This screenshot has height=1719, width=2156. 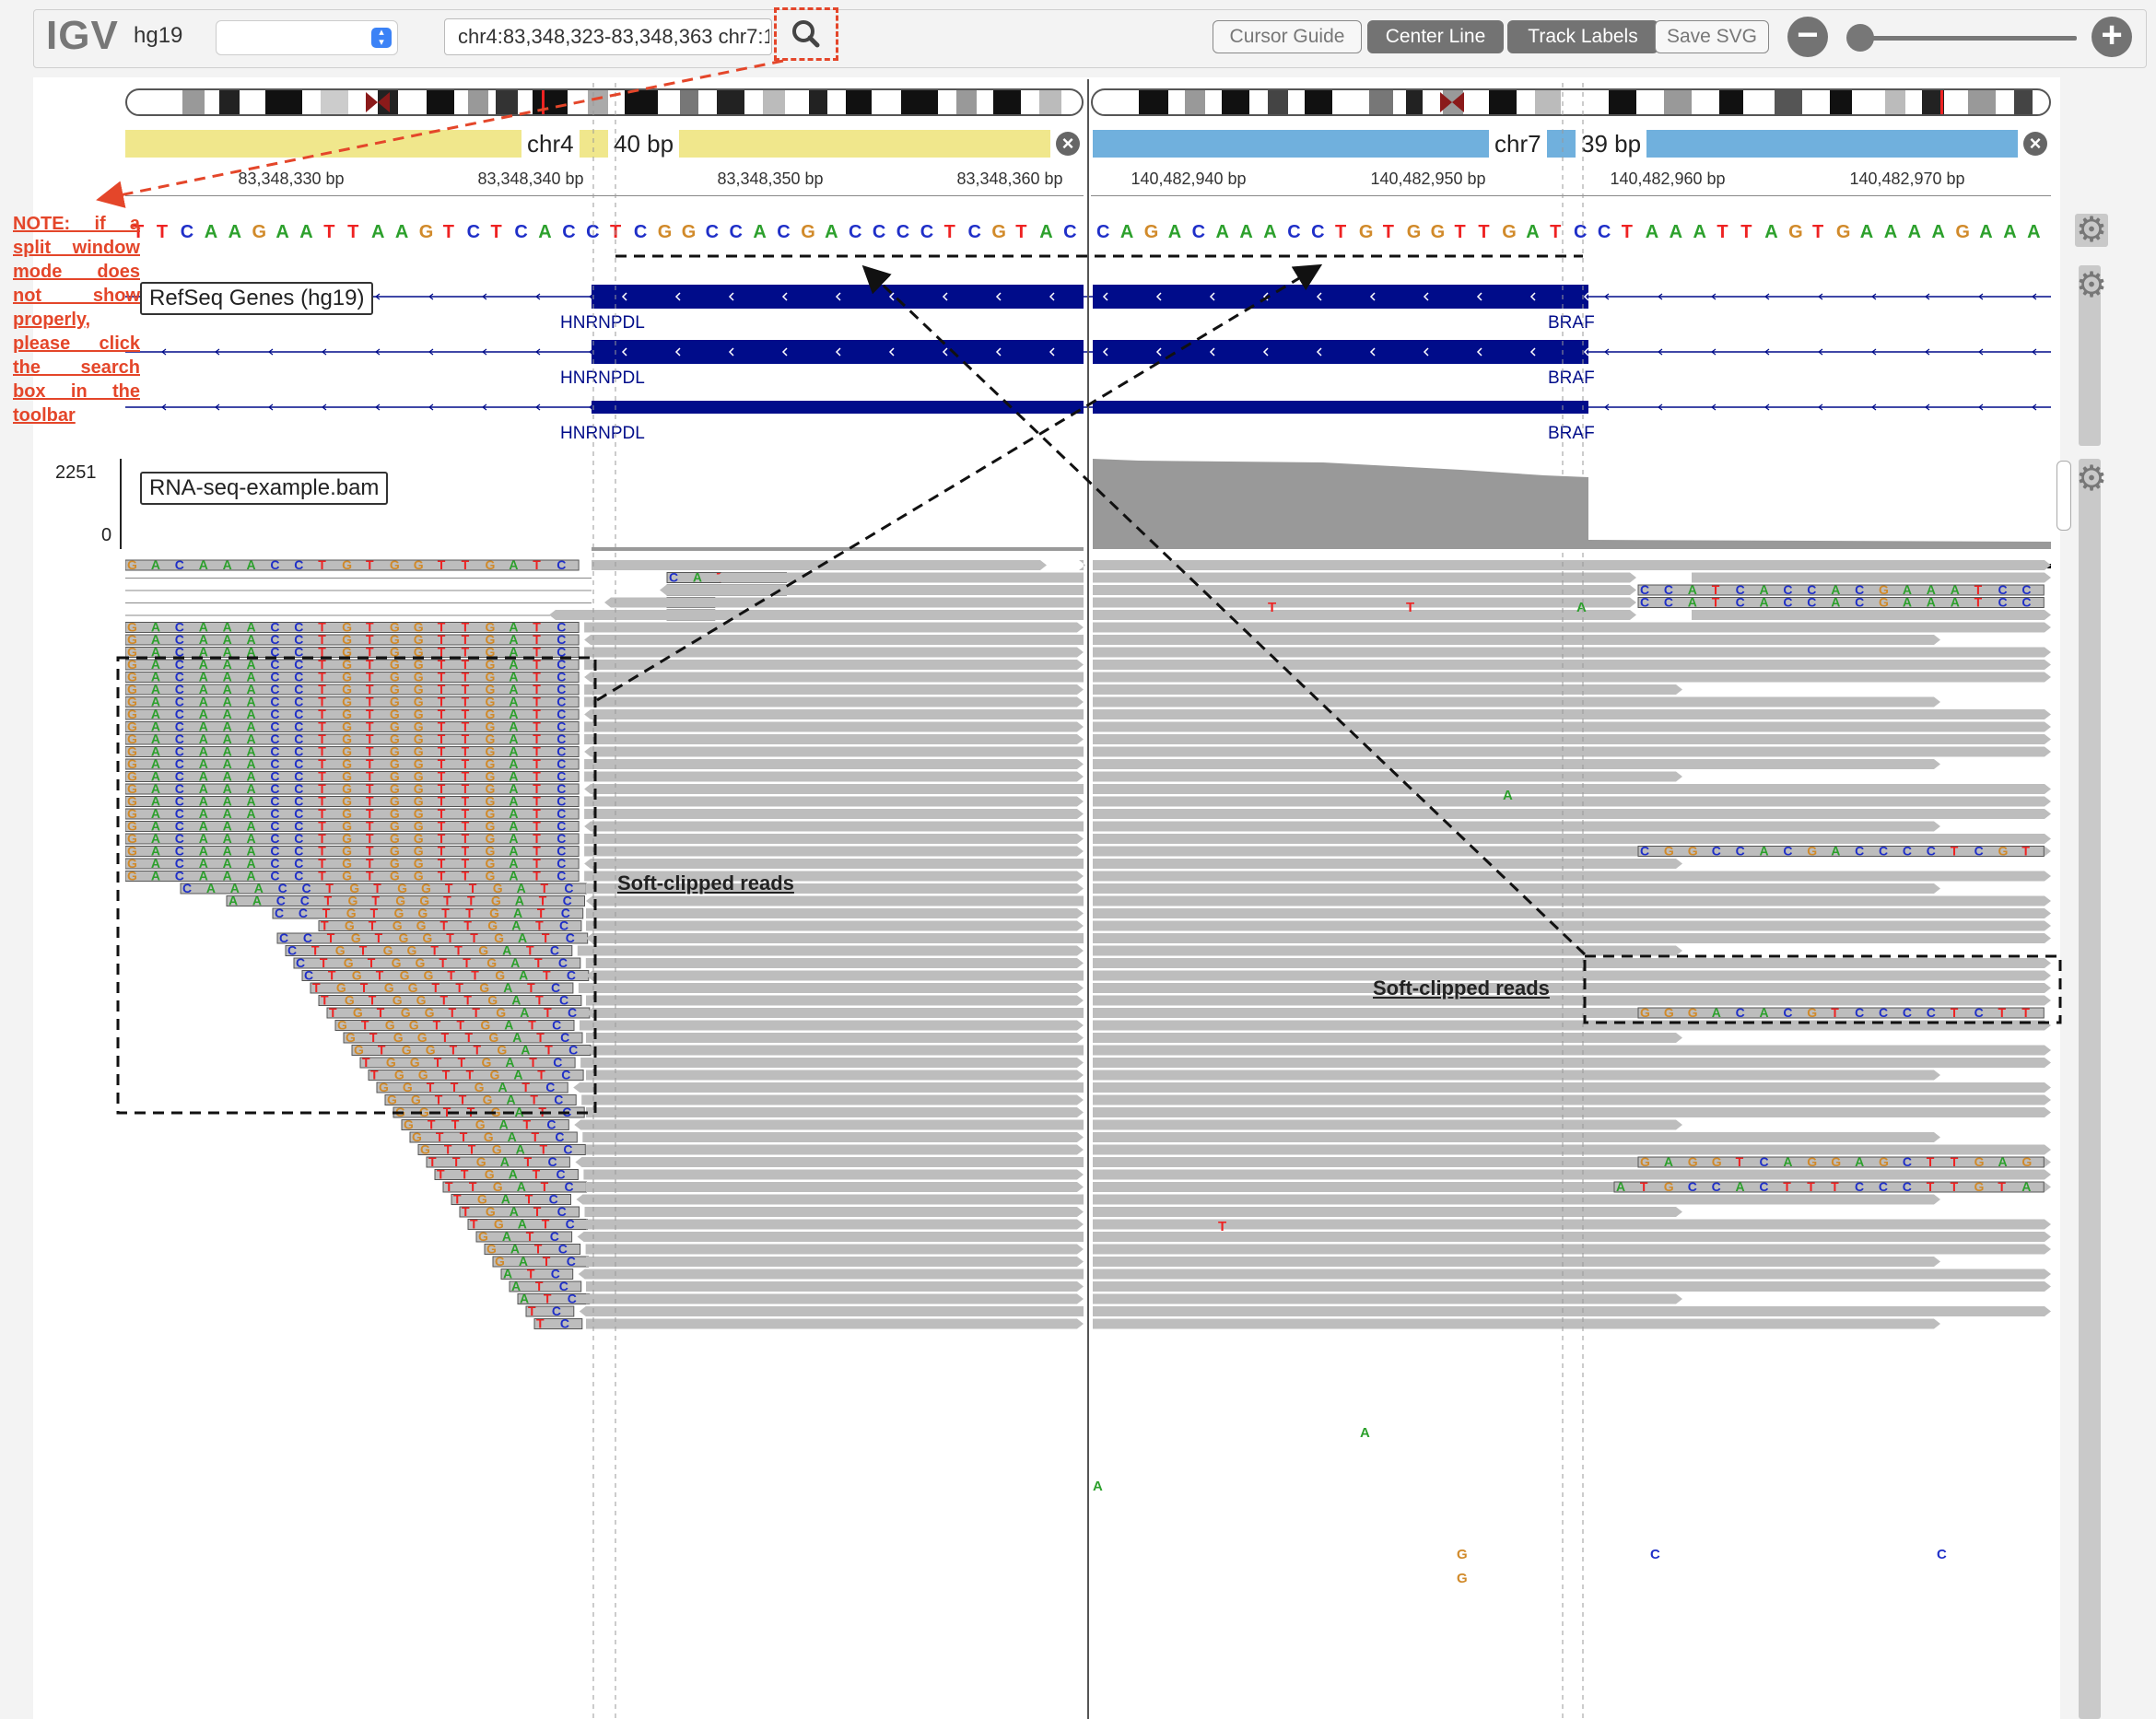 What do you see at coordinates (1571, 102) in the screenshot?
I see `chr7-ideogram` at bounding box center [1571, 102].